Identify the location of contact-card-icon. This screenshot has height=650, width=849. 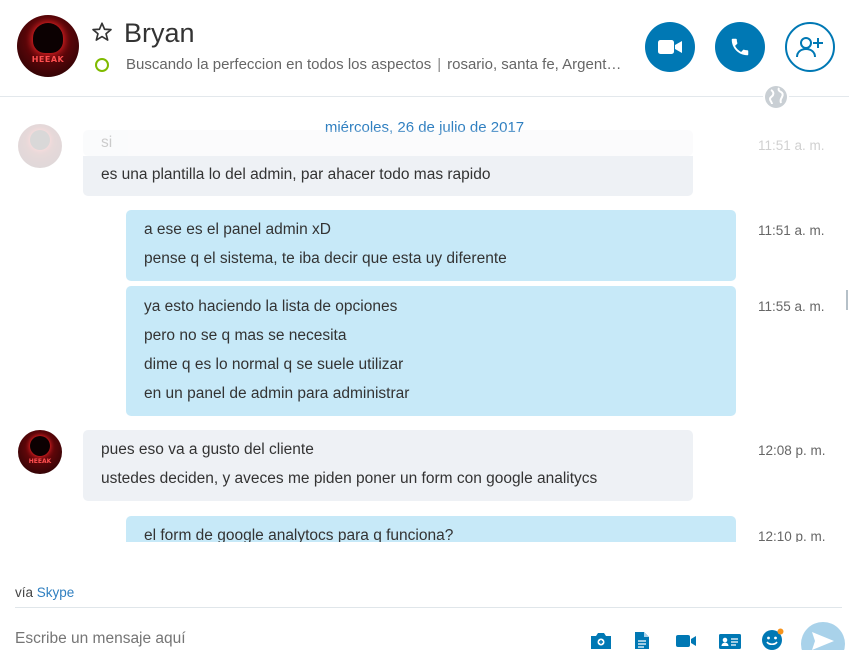
(730, 640).